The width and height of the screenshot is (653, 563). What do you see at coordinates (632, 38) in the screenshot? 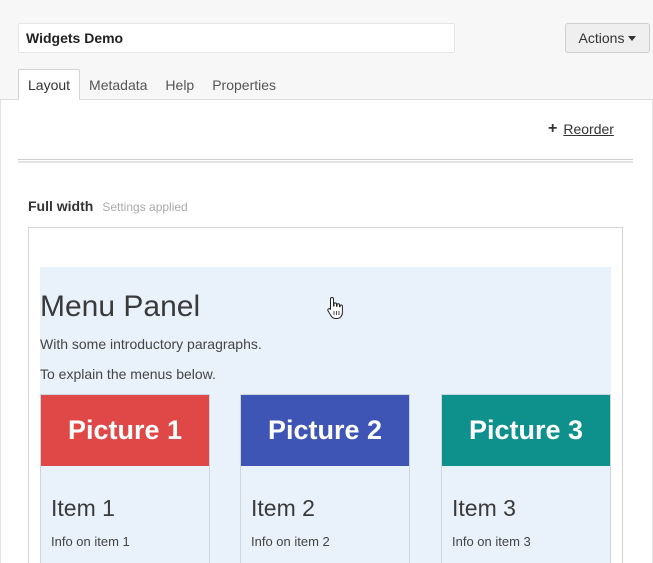
I see `caret-down-icon` at bounding box center [632, 38].